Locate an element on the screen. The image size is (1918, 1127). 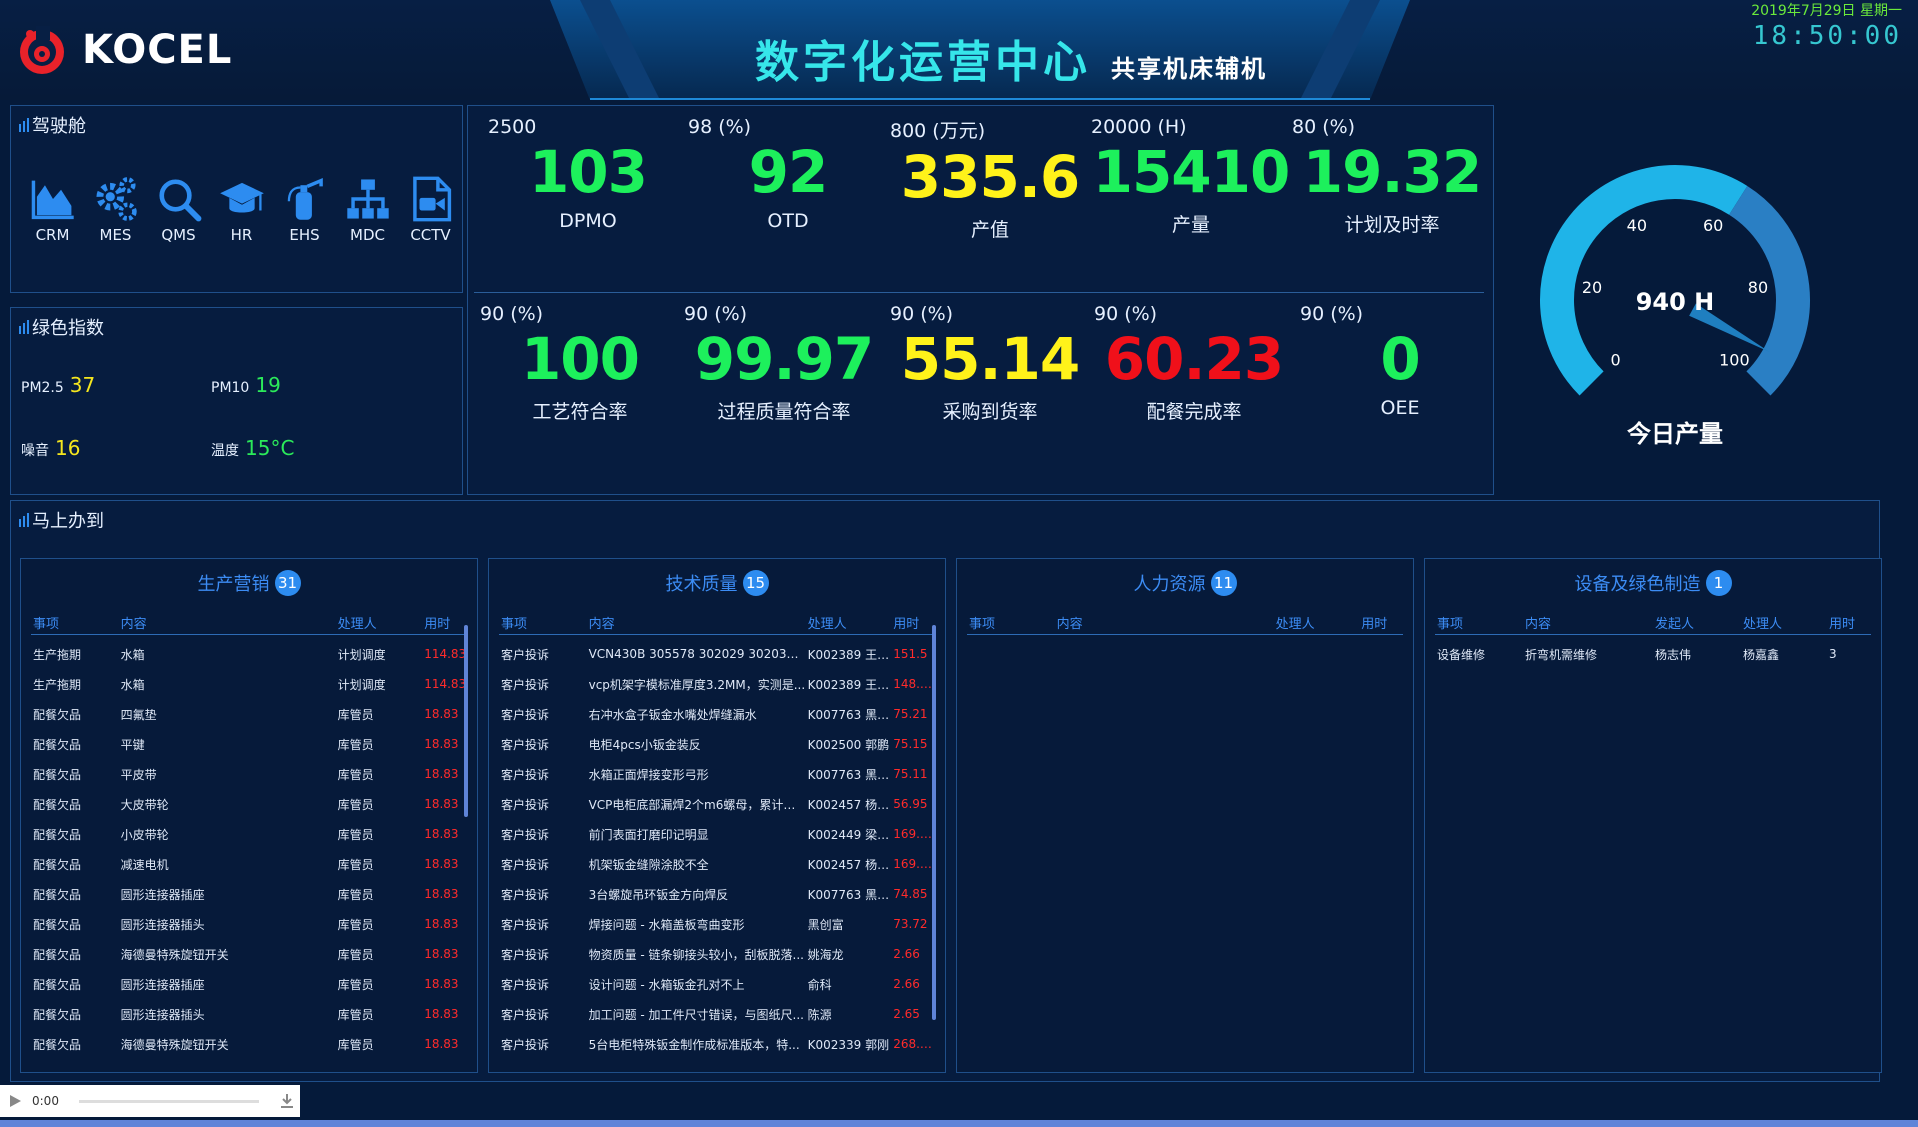
kpi-value: 99.97 is located at coordinates (784, 359).